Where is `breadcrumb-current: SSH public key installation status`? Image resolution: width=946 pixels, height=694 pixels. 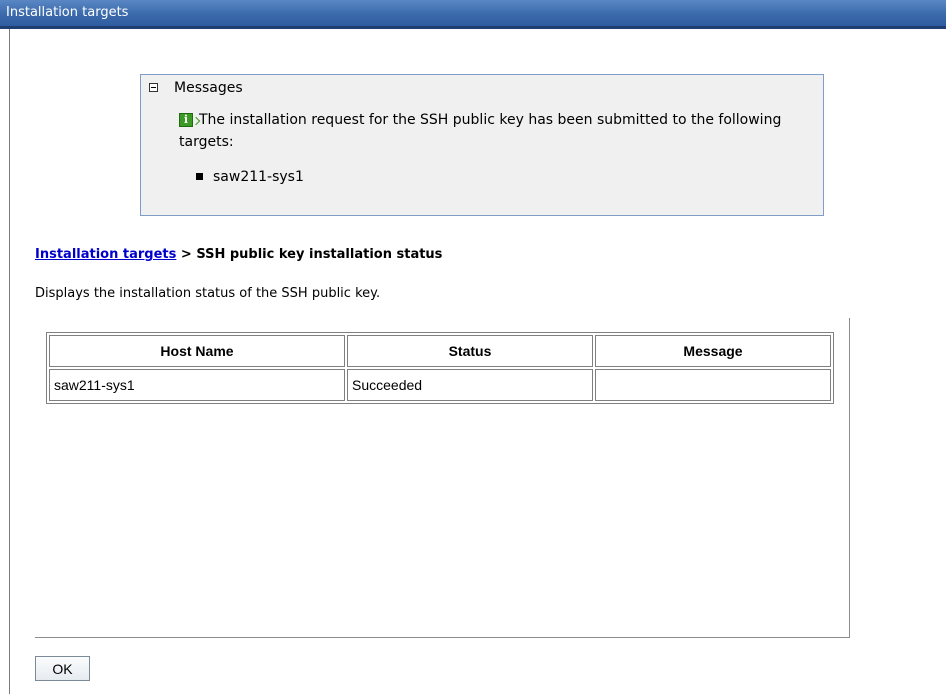 breadcrumb-current: SSH public key installation status is located at coordinates (319, 254).